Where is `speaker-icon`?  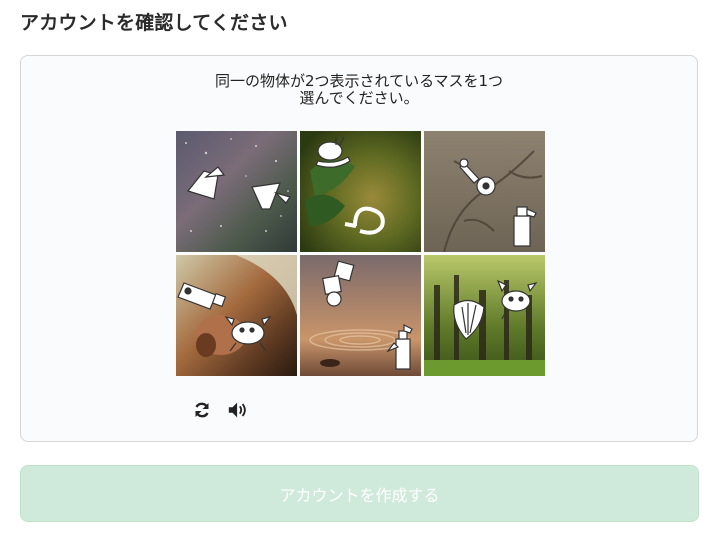 speaker-icon is located at coordinates (237, 410).